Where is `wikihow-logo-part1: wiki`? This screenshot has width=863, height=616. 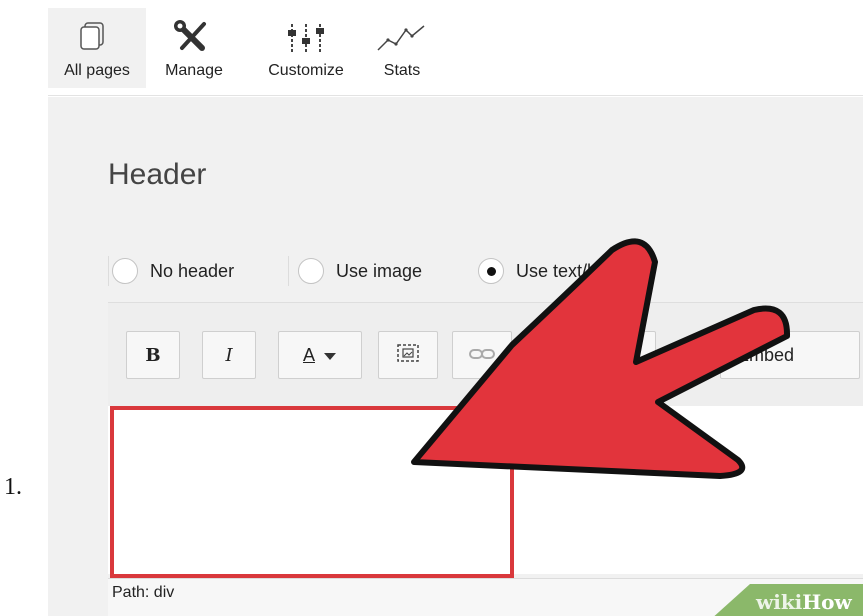
wikihow-logo-part1: wiki is located at coordinates (779, 602).